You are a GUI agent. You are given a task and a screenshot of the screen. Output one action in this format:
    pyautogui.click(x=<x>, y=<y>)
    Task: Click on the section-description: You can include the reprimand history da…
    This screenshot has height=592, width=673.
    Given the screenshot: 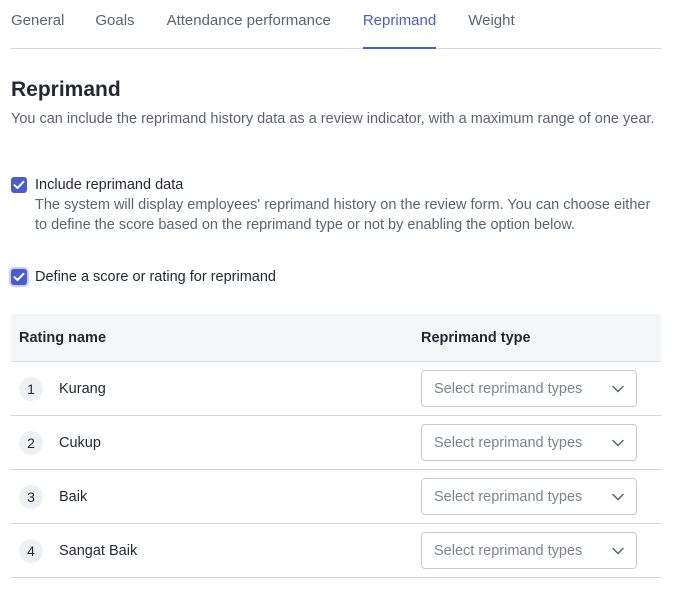 What is the action you would take?
    pyautogui.click(x=333, y=119)
    